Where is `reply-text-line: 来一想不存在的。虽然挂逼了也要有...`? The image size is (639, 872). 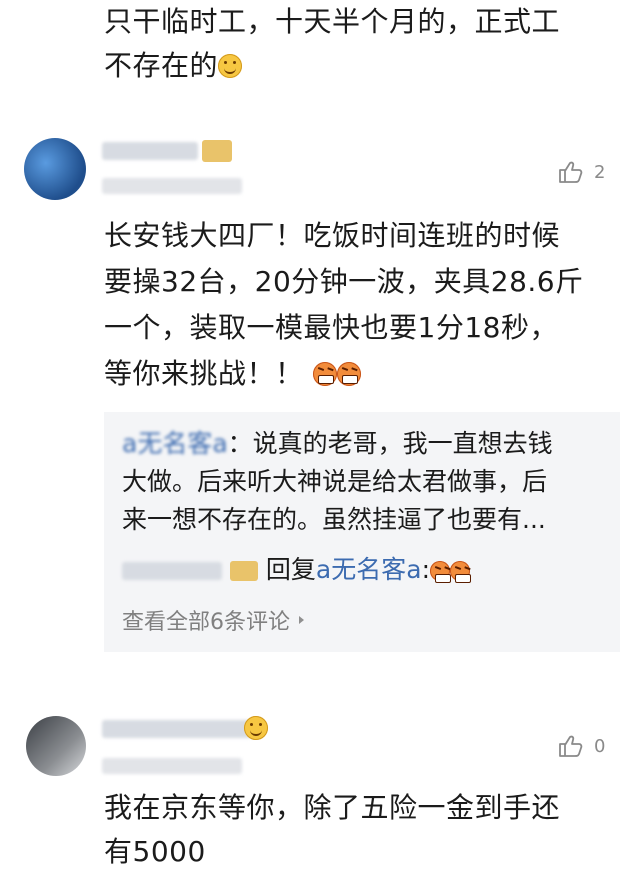
reply-text-line: 来一想不存在的。虽然挂逼了也要有... is located at coordinates (334, 519).